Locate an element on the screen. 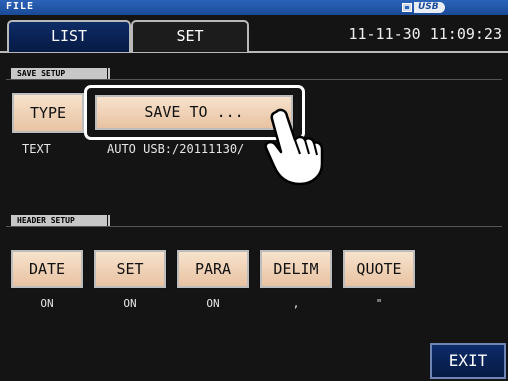 The image size is (508, 381). window-title: FILE is located at coordinates (20, 6).